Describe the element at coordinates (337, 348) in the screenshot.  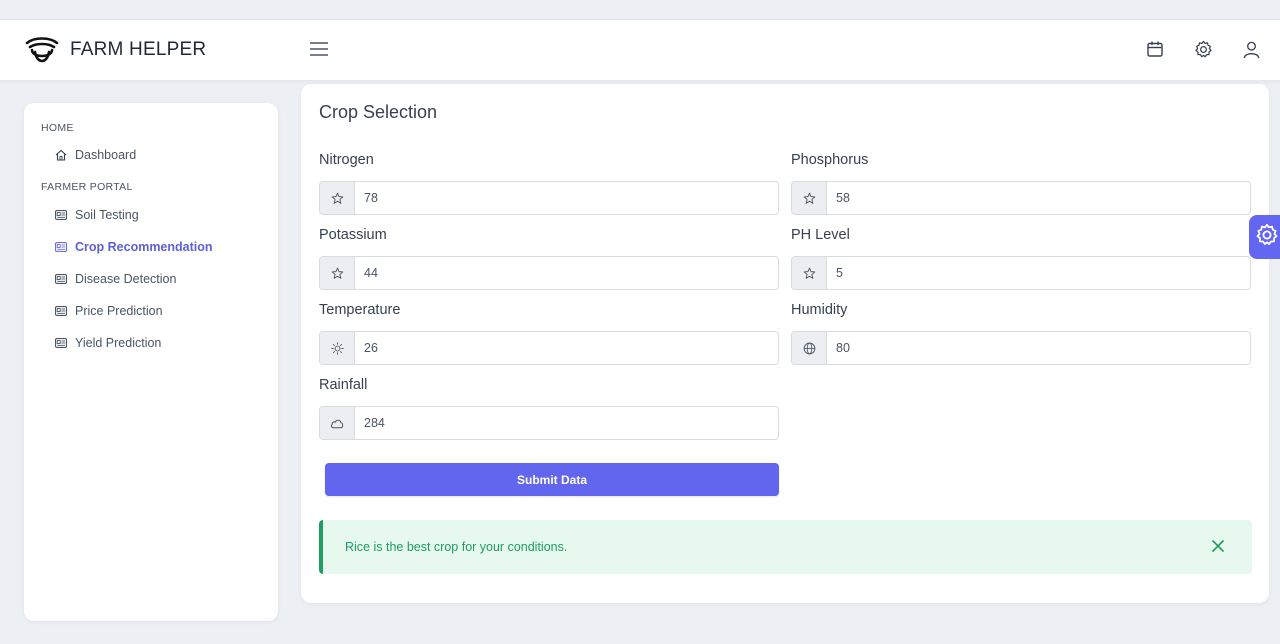
I see `sun-icon` at that location.